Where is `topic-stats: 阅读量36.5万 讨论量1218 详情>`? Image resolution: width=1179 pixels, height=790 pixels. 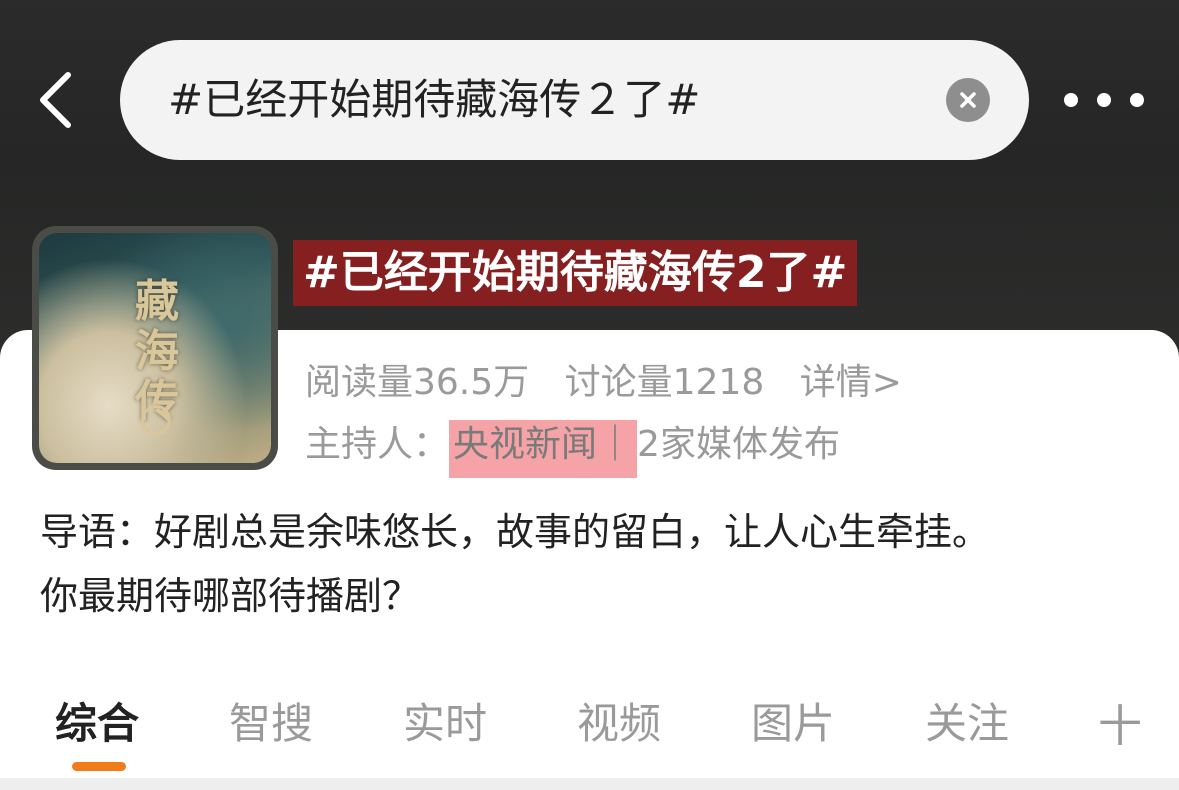
topic-stats: 阅读量36.5万 讨论量1218 详情> is located at coordinates (615, 383).